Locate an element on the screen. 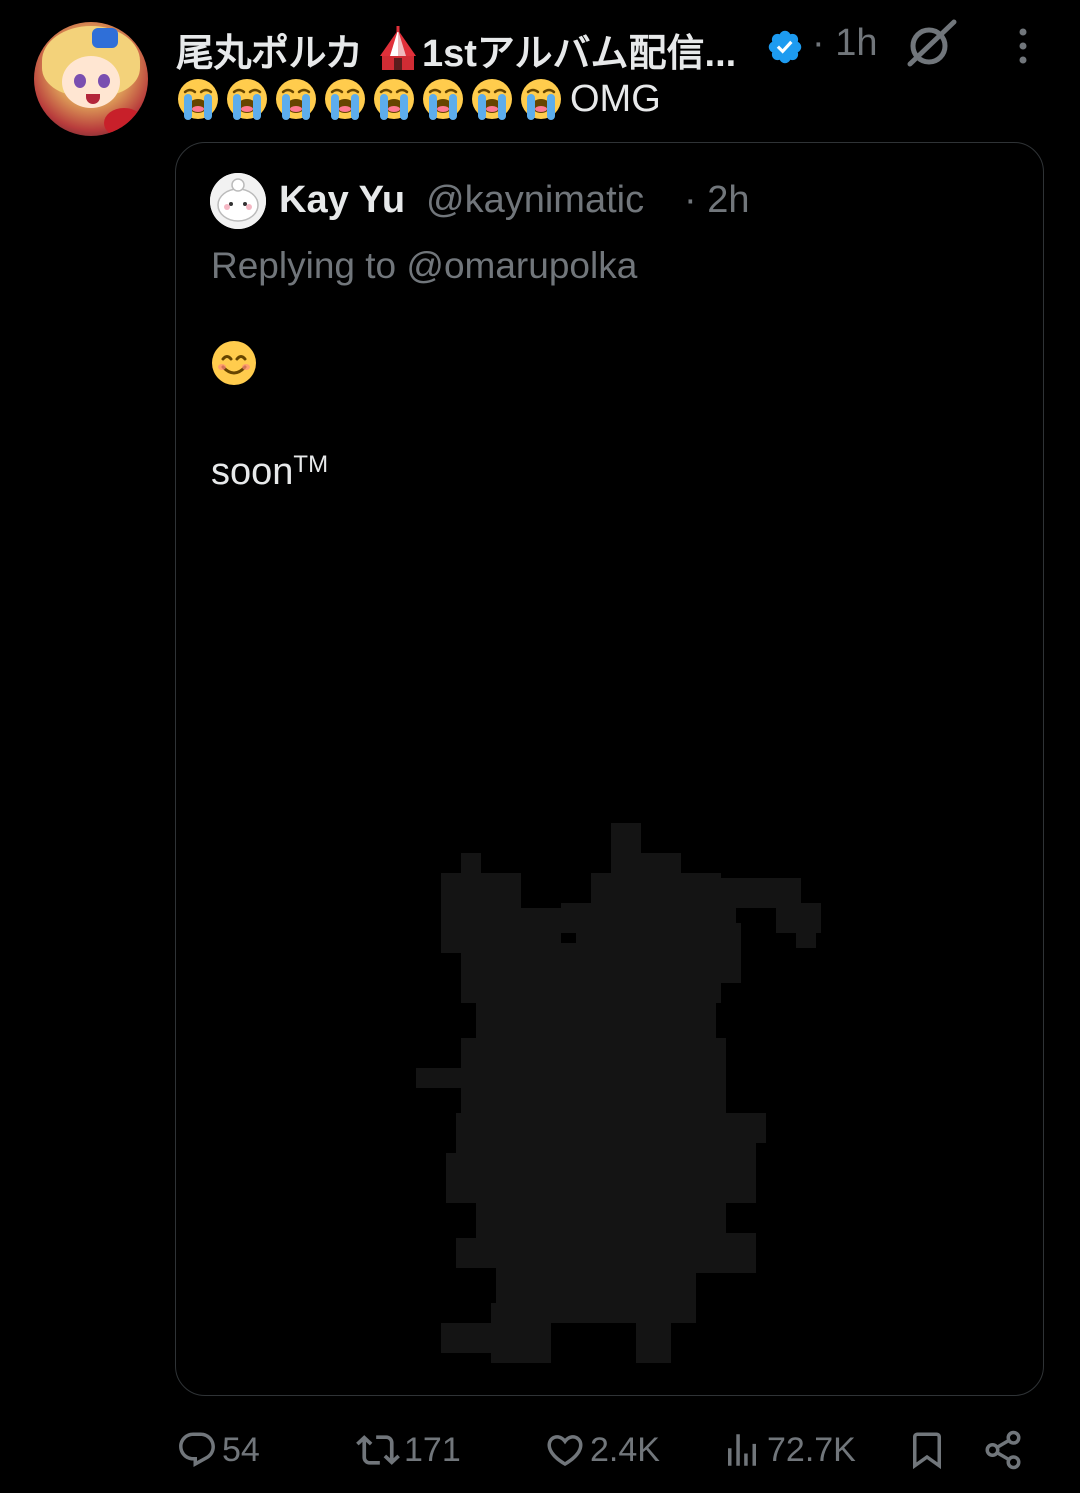 The width and height of the screenshot is (1080, 1493). like-count: 2.4K is located at coordinates (625, 1449).